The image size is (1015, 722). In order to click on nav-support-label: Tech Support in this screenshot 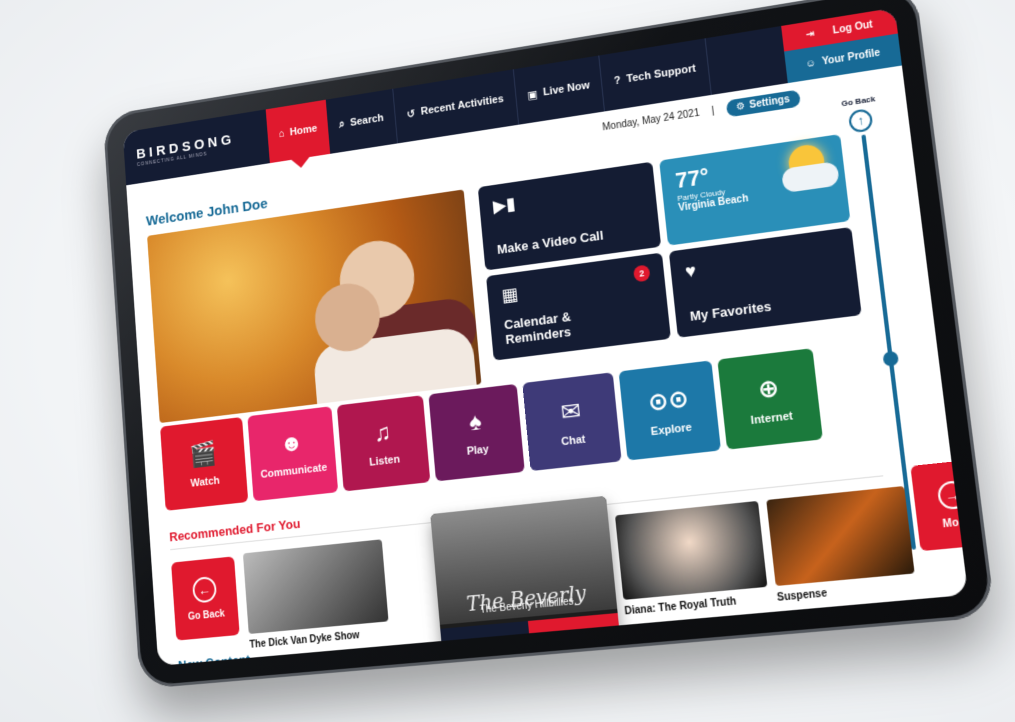, I will do `click(661, 74)`.